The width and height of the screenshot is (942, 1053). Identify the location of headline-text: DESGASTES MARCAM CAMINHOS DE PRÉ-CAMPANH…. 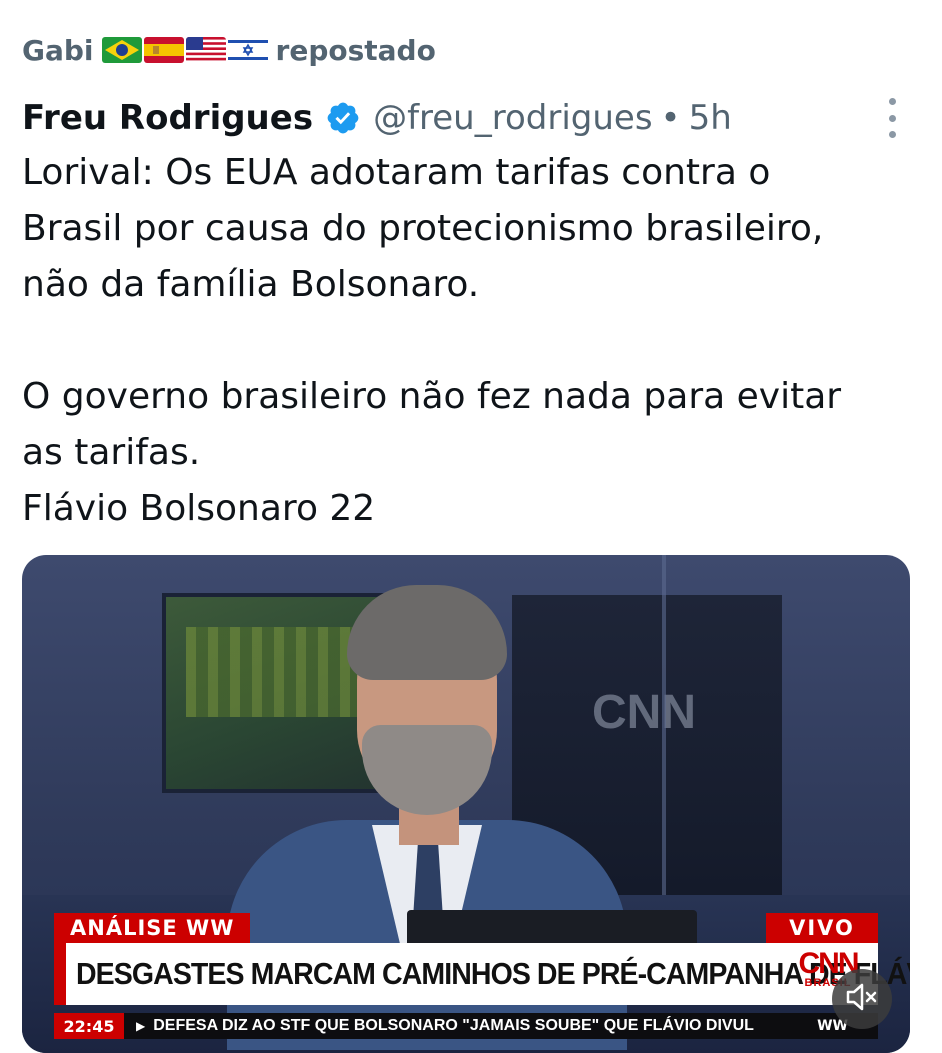
(493, 973).